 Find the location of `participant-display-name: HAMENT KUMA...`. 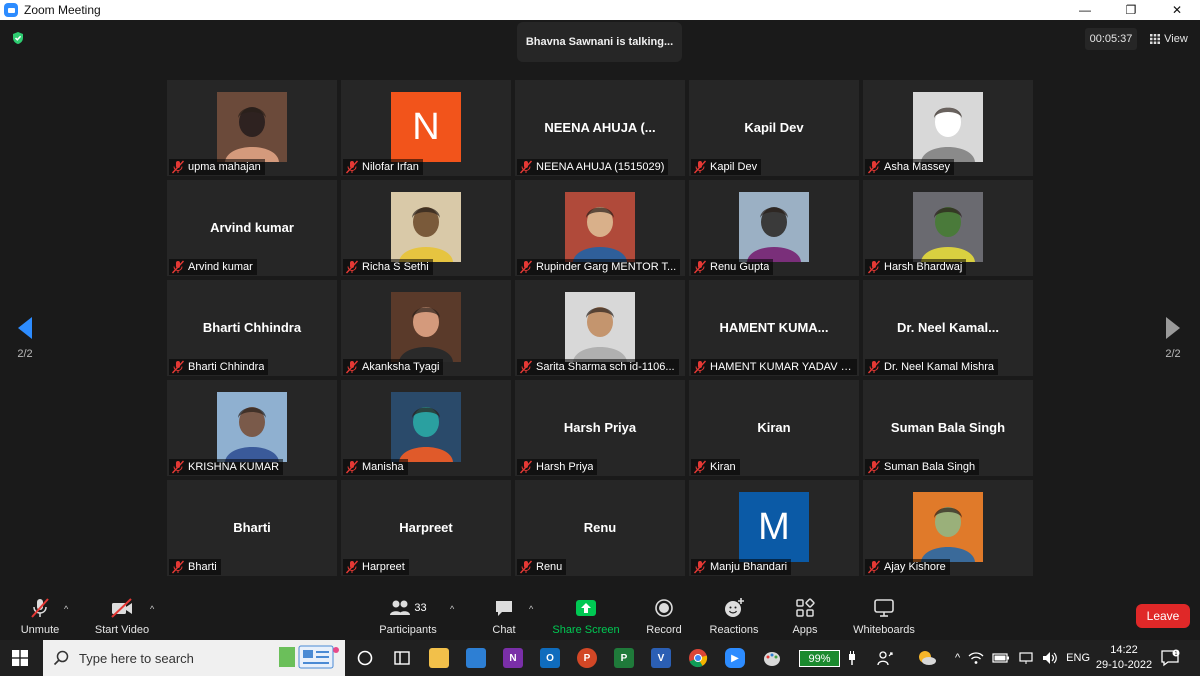

participant-display-name: HAMENT KUMA... is located at coordinates (774, 327).